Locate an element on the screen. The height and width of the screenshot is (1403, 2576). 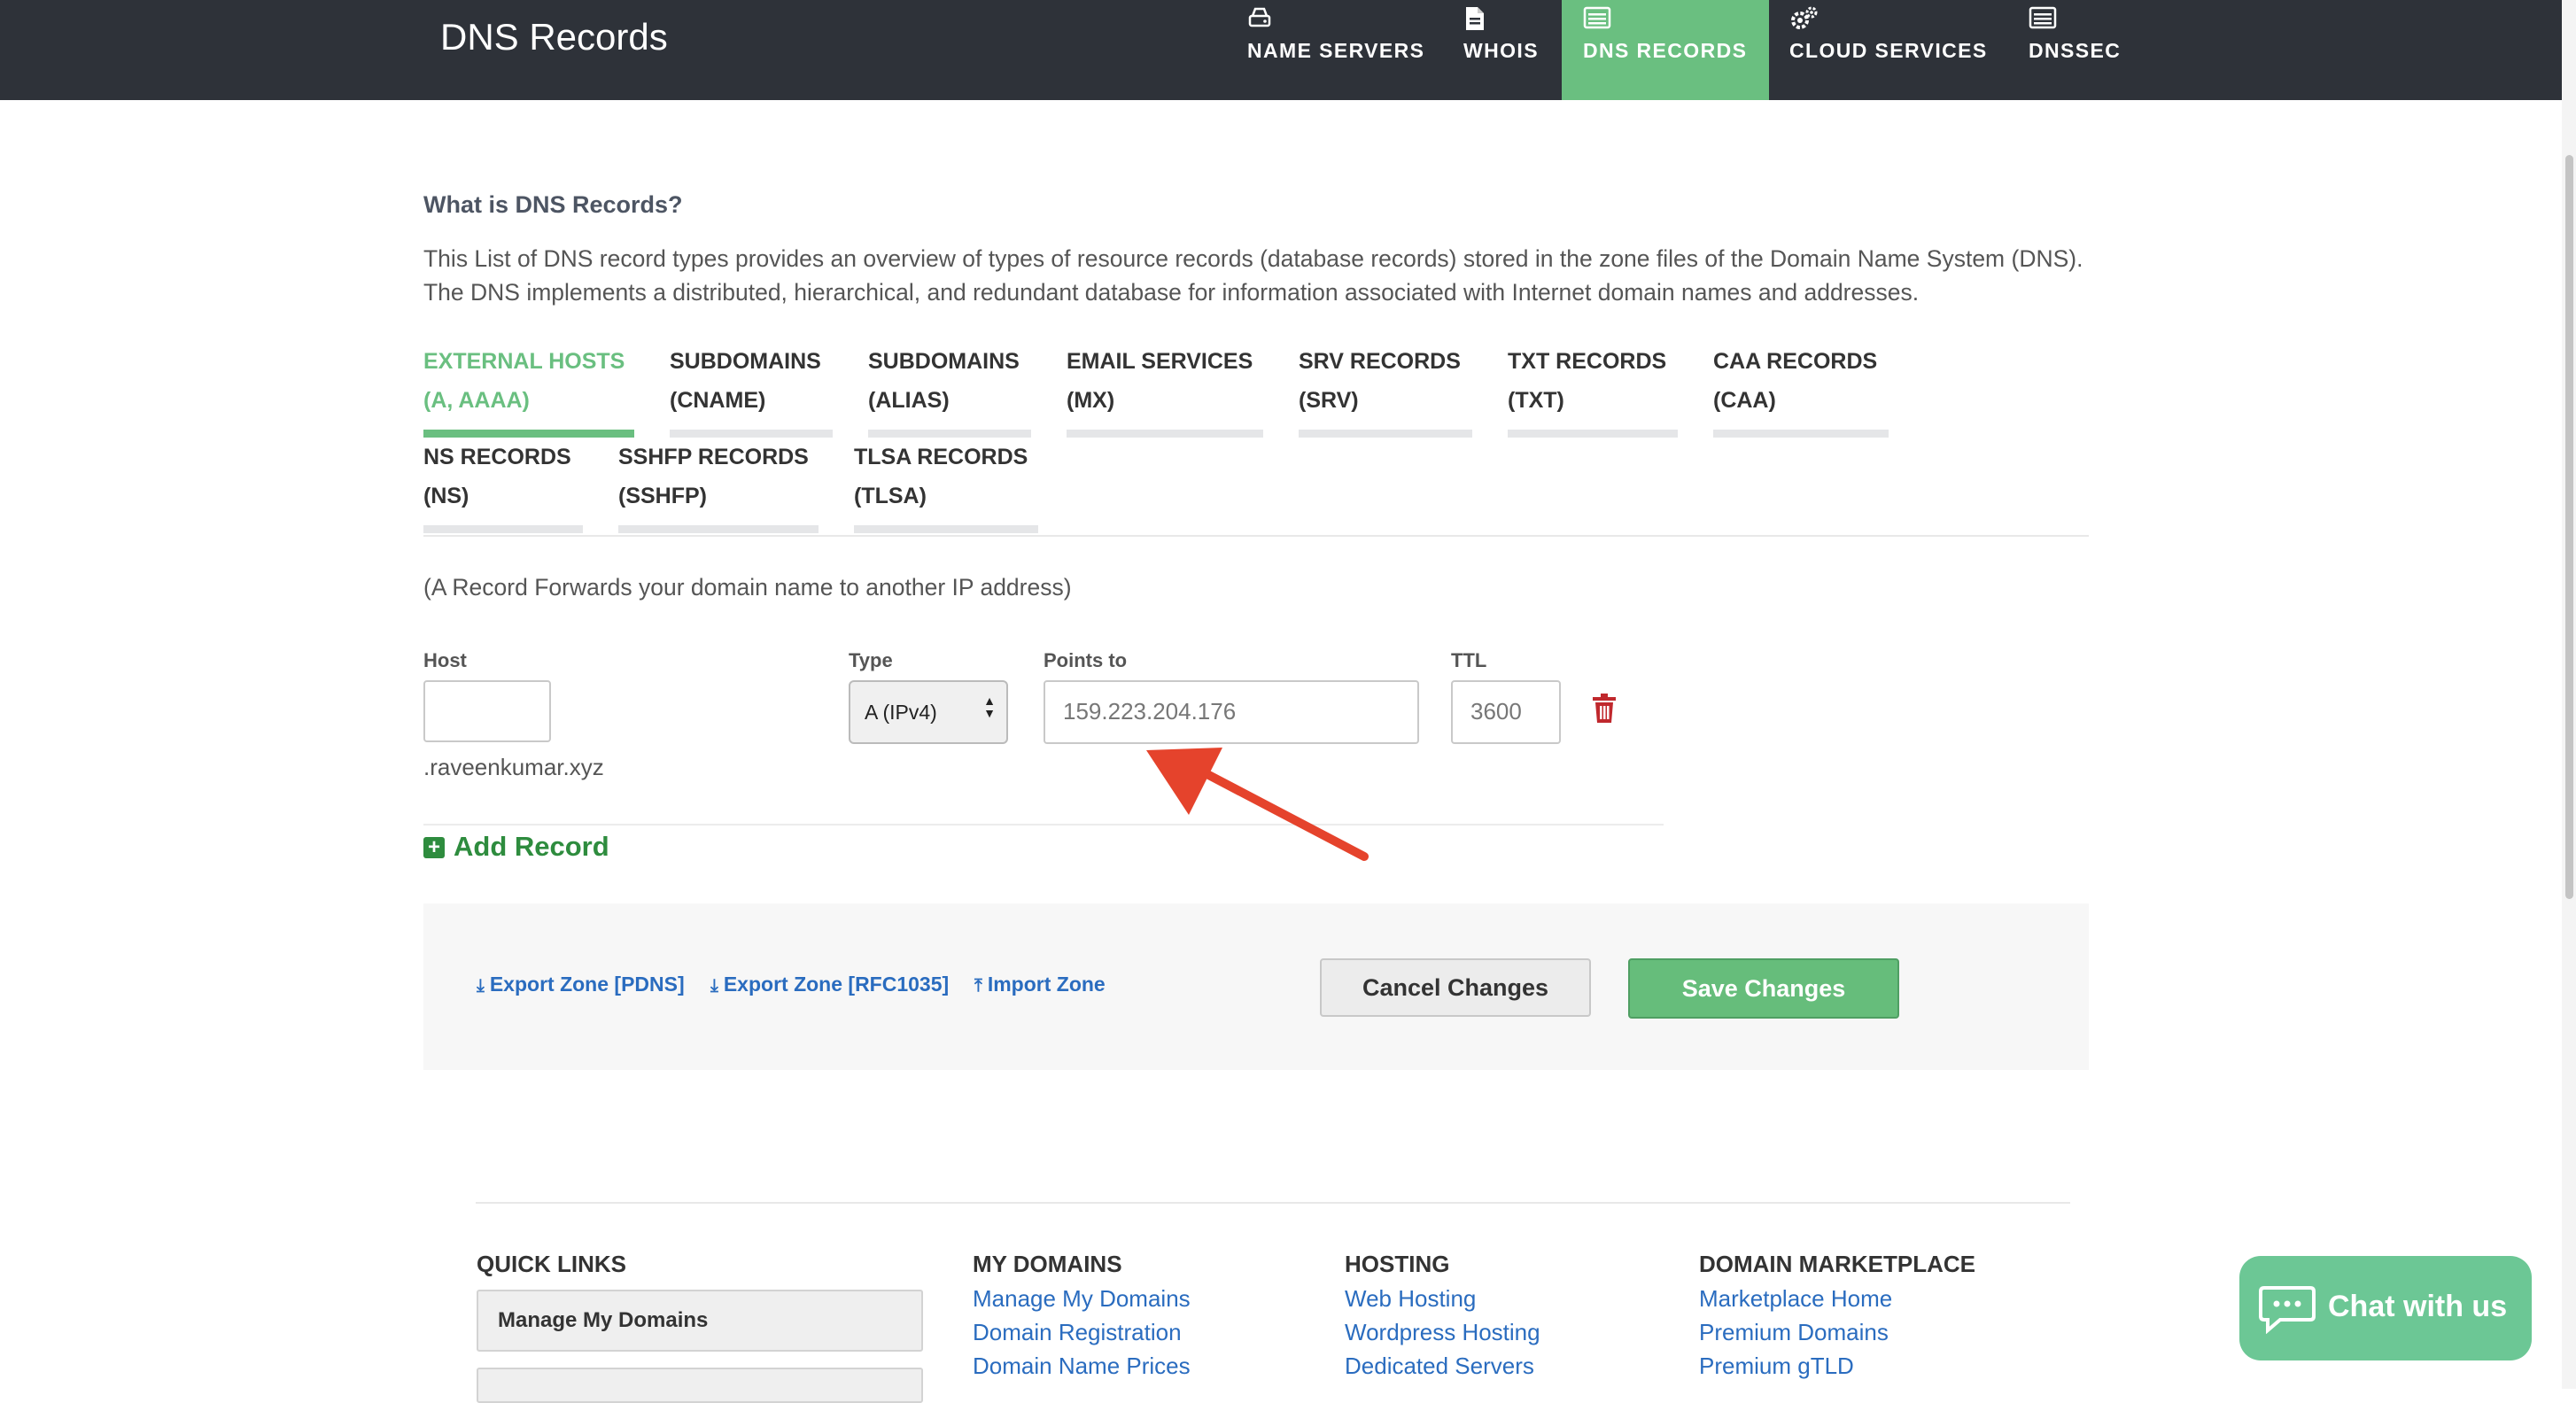
tab-label-line2: (MX) is located at coordinates (1091, 400).